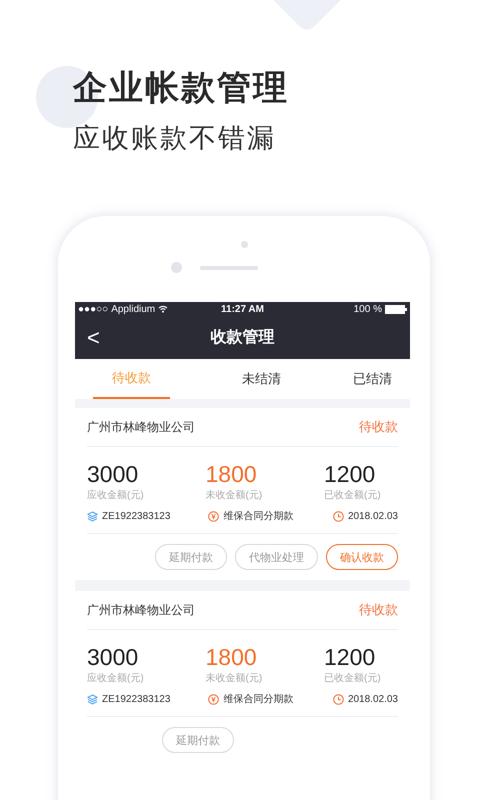 Image resolution: width=480 pixels, height=800 pixels. Describe the element at coordinates (242, 309) in the screenshot. I see `status-time: 11:27 AM` at that location.